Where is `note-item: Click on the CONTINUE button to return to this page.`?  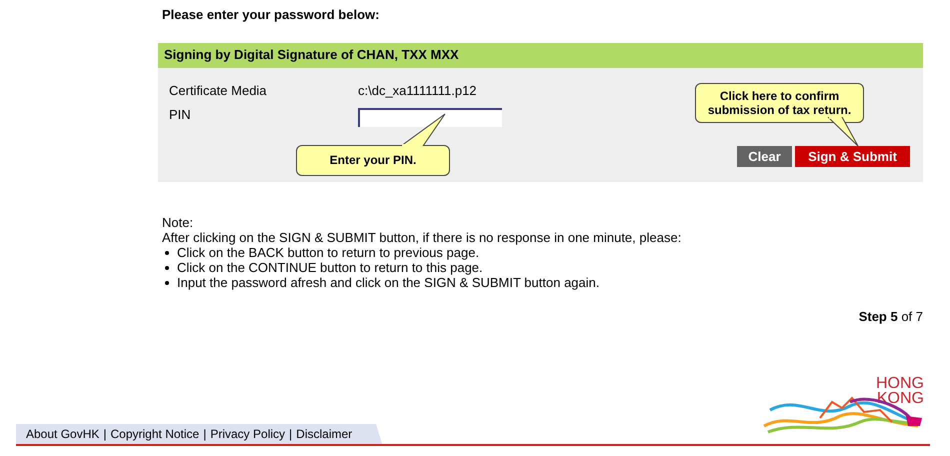
note-item: Click on the CONTINUE button to return to this page. is located at coordinates (330, 267).